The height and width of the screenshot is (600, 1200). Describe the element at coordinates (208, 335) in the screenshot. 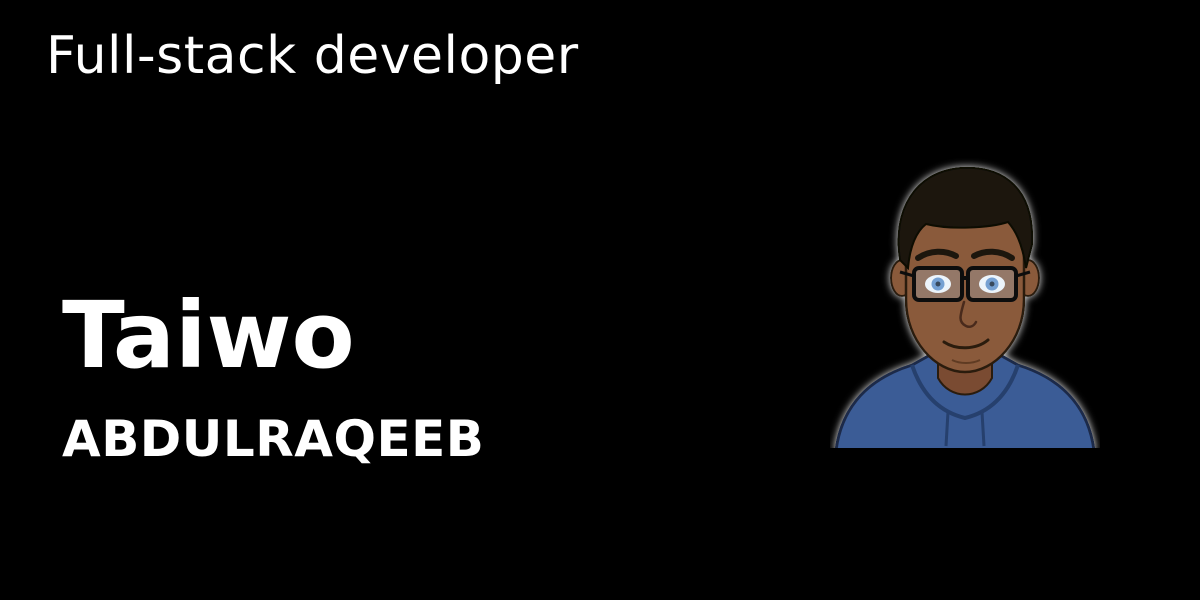

I see `first-name: Taiwo` at that location.